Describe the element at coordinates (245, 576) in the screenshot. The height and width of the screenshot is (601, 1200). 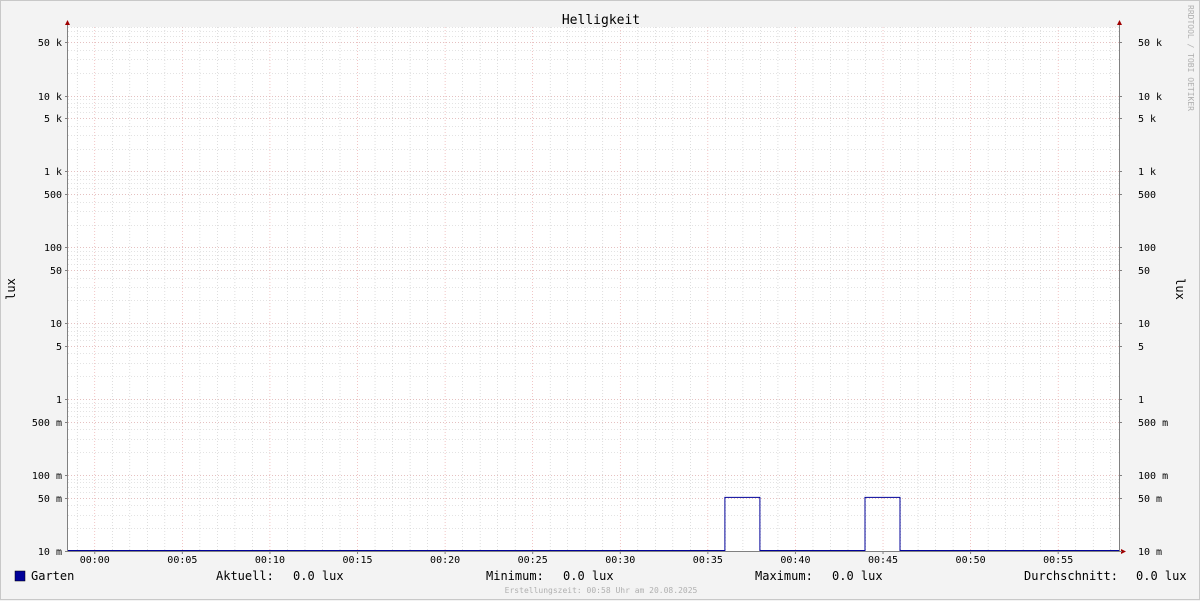
I see `stat-current-label: Aktuell:` at that location.